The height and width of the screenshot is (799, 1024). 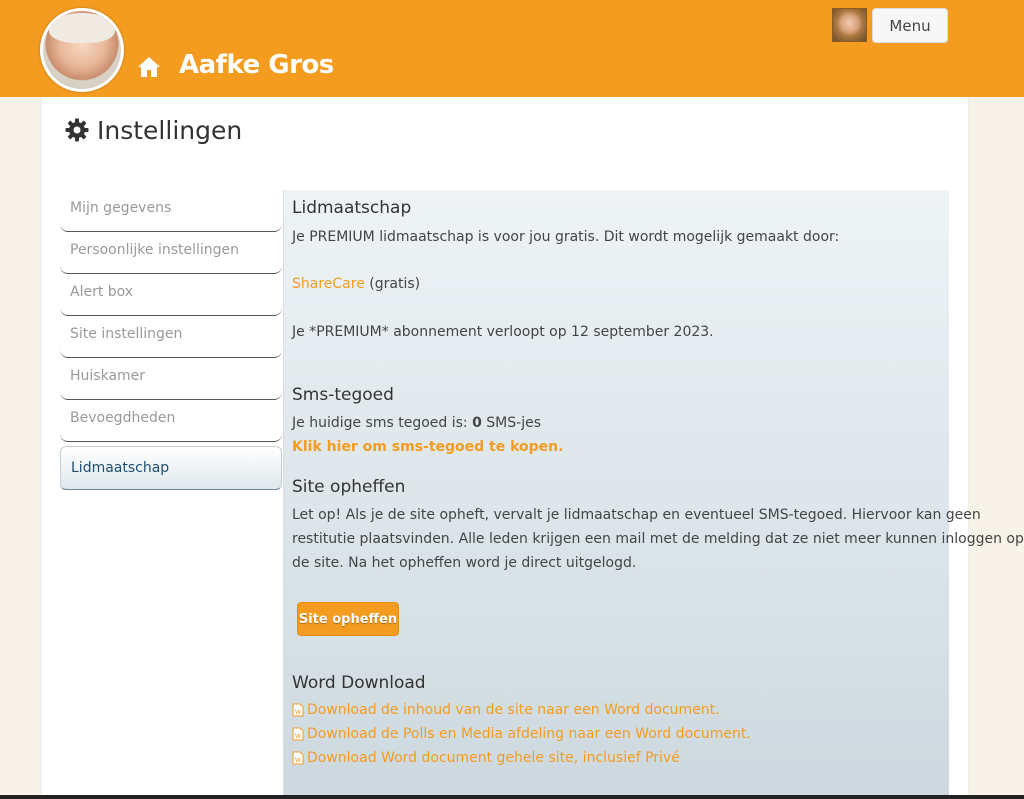 I want to click on sms-balance: Je huidige sms tegoed is: 0 SMS-jes, so click(x=416, y=423).